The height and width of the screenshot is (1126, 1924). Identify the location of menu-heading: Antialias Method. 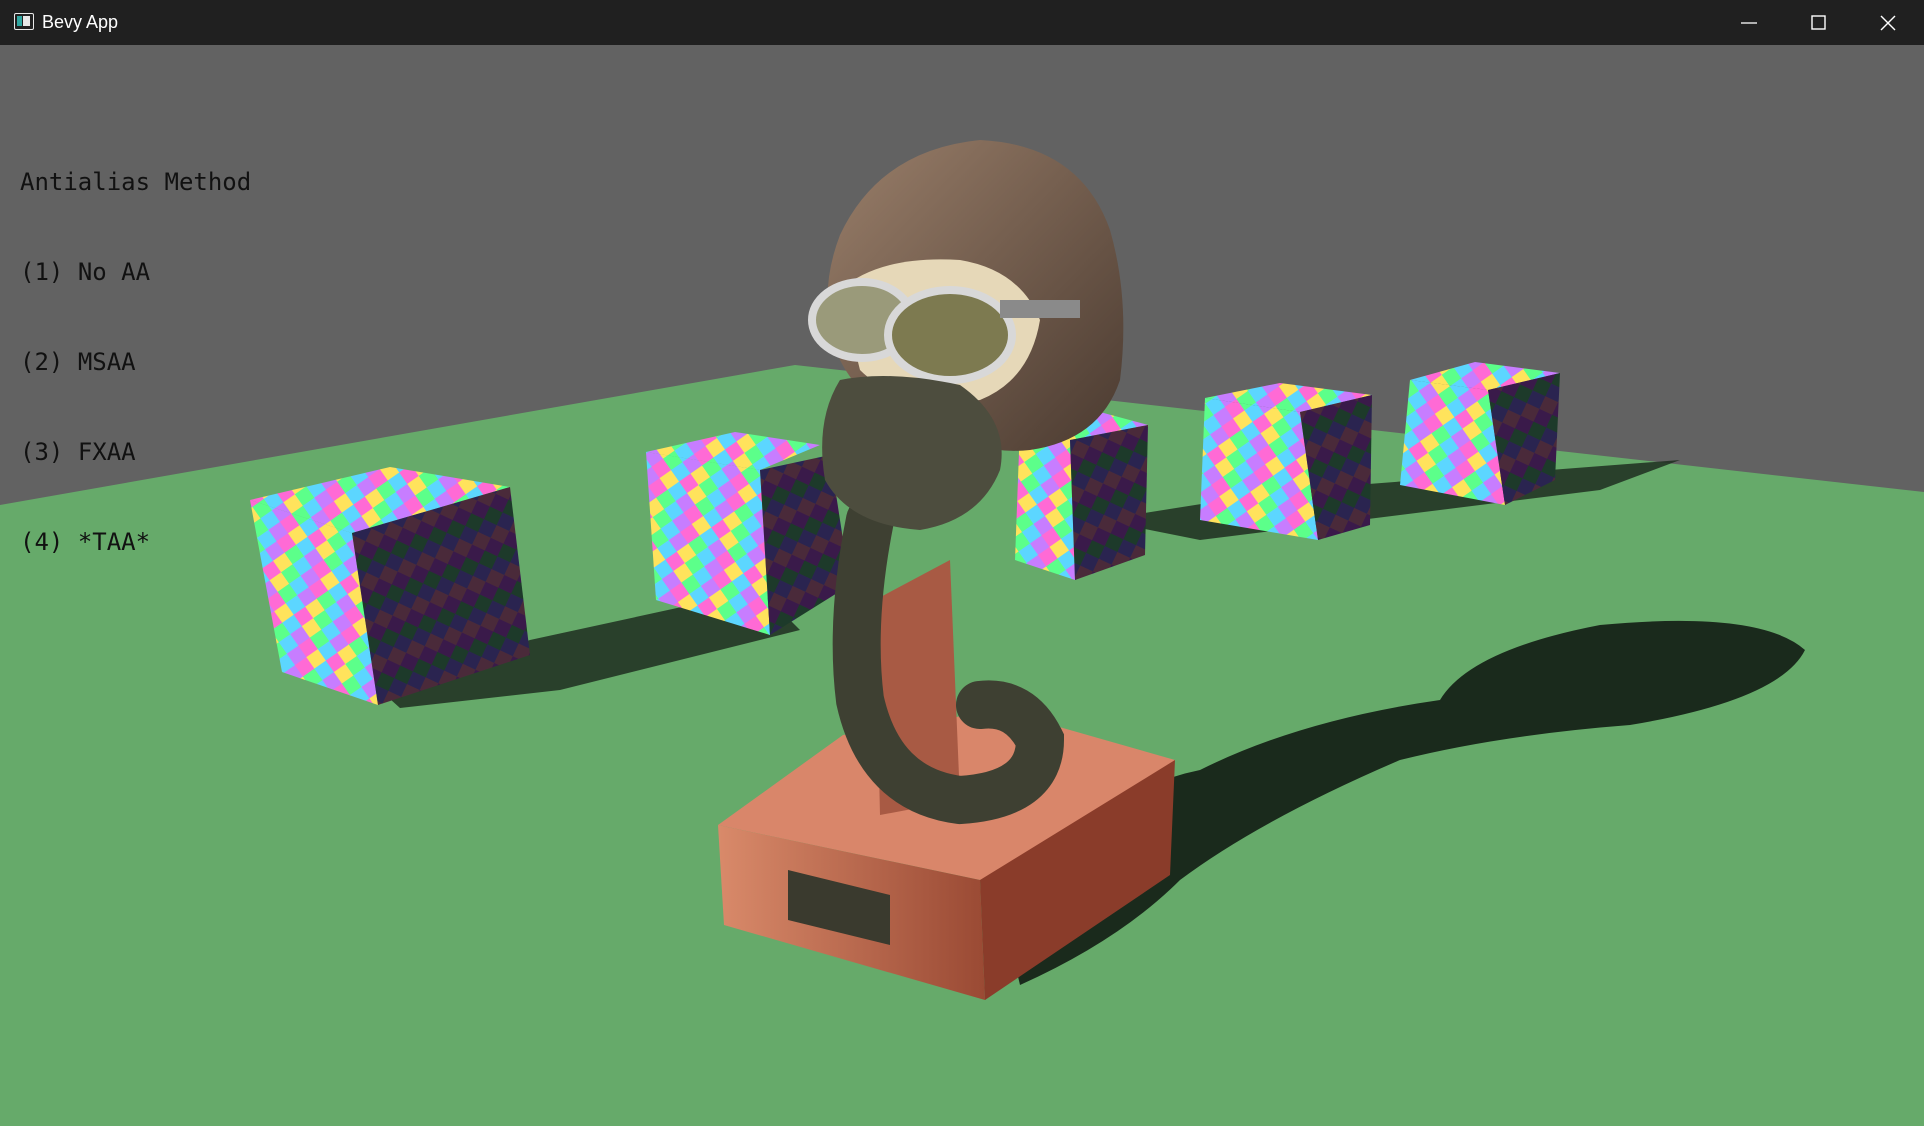
(136, 182).